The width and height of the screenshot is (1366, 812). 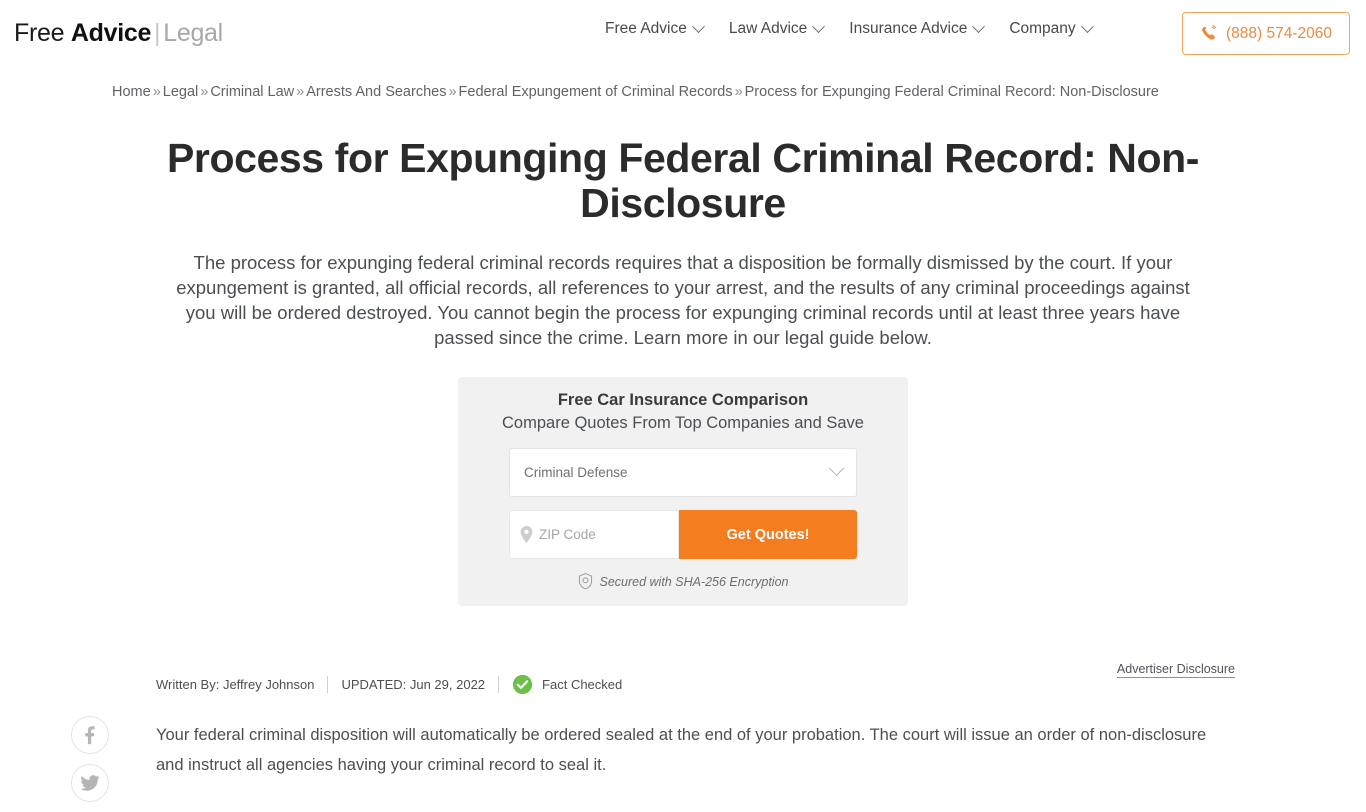 I want to click on zip-code-field: ZIP Code, so click(x=594, y=534).